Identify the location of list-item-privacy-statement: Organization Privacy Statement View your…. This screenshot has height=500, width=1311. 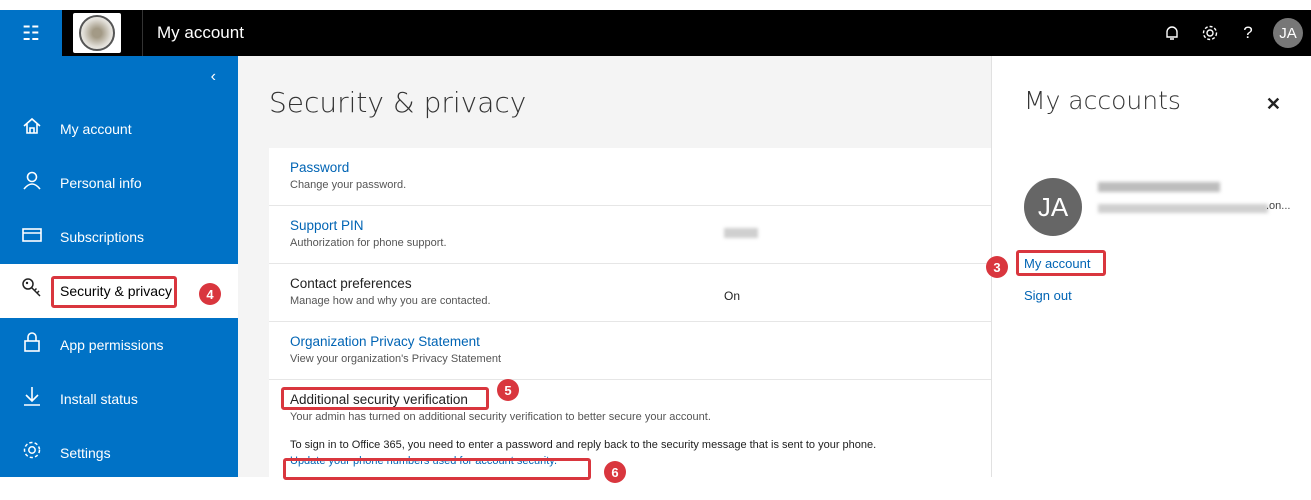
(630, 351).